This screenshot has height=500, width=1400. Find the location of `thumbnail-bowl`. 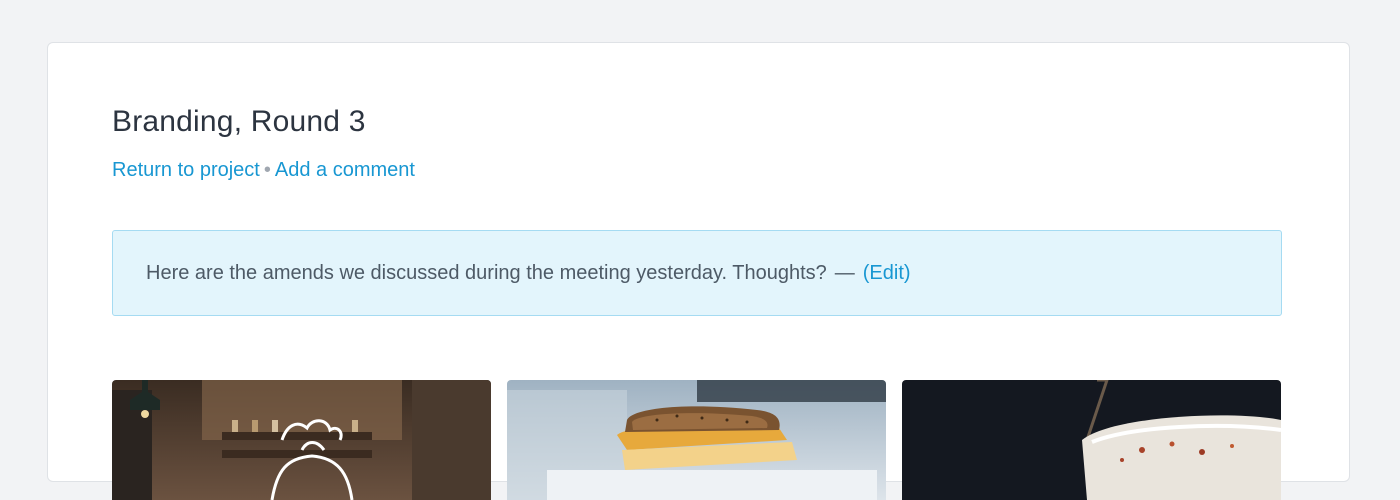

thumbnail-bowl is located at coordinates (1091, 440).